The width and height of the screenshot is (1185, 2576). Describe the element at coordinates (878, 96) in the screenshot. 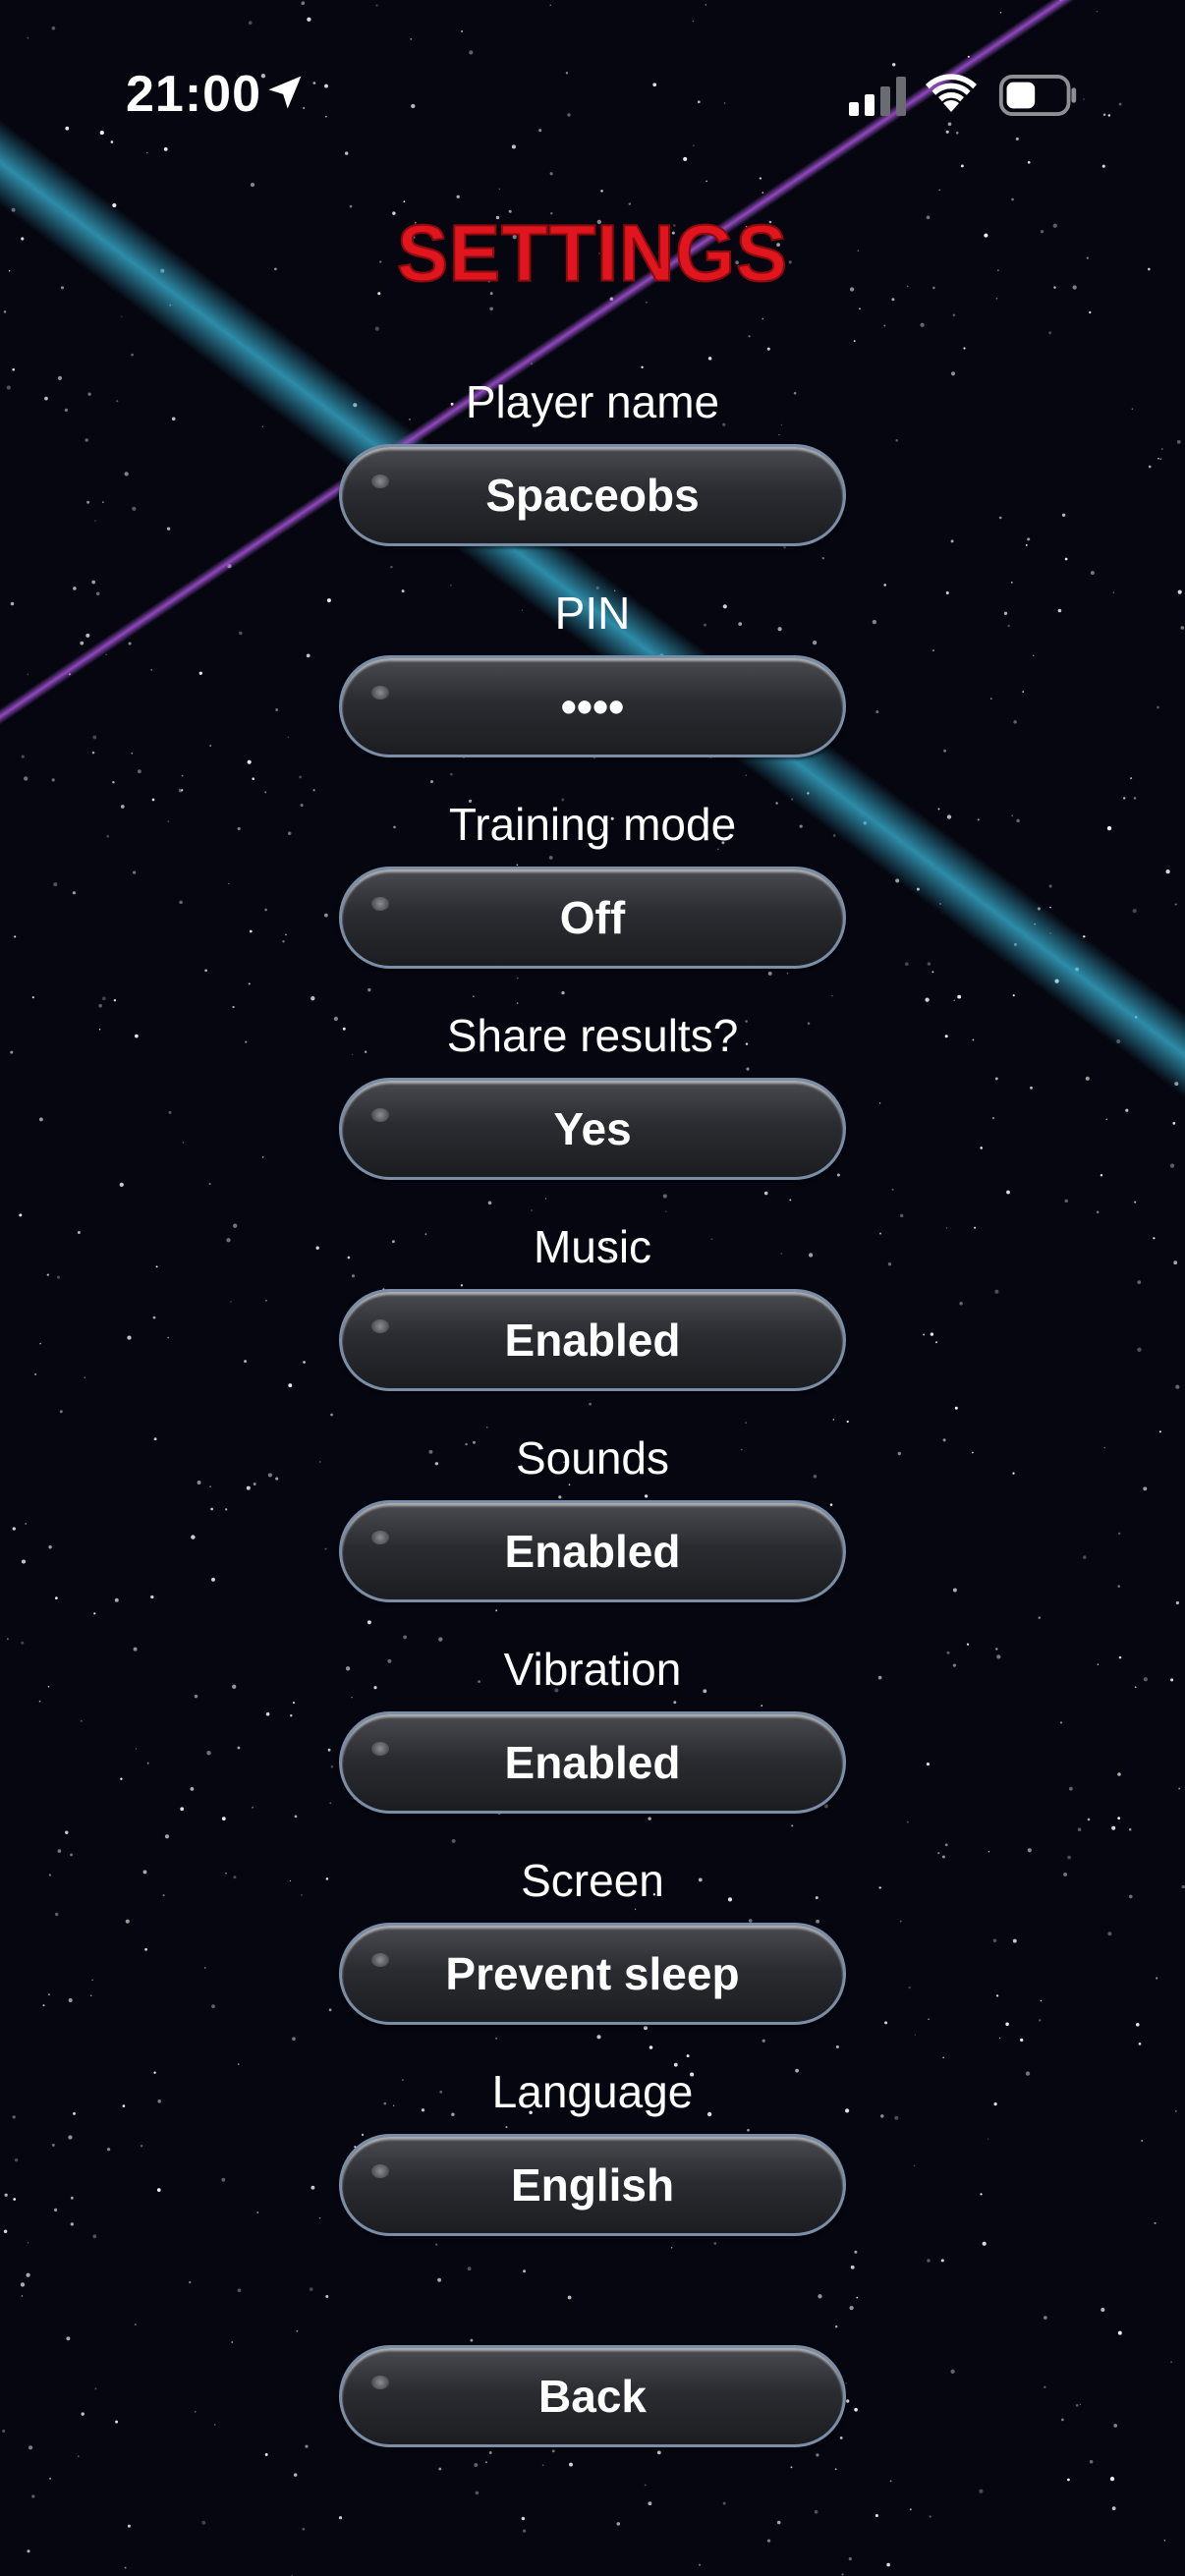

I see `cellular-signal-icon` at that location.